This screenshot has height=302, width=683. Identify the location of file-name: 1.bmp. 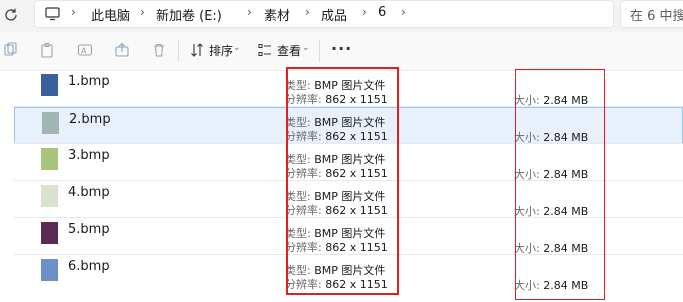
(89, 81).